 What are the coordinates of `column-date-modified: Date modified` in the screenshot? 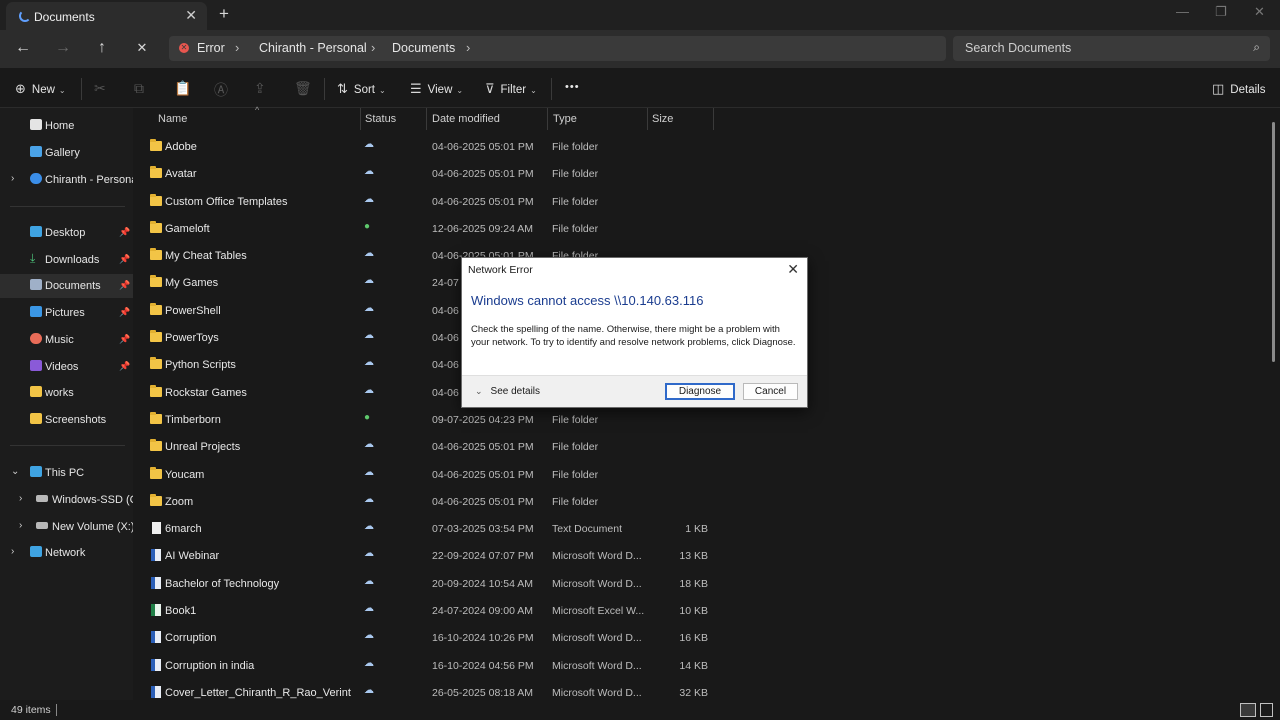 It's located at (466, 119).